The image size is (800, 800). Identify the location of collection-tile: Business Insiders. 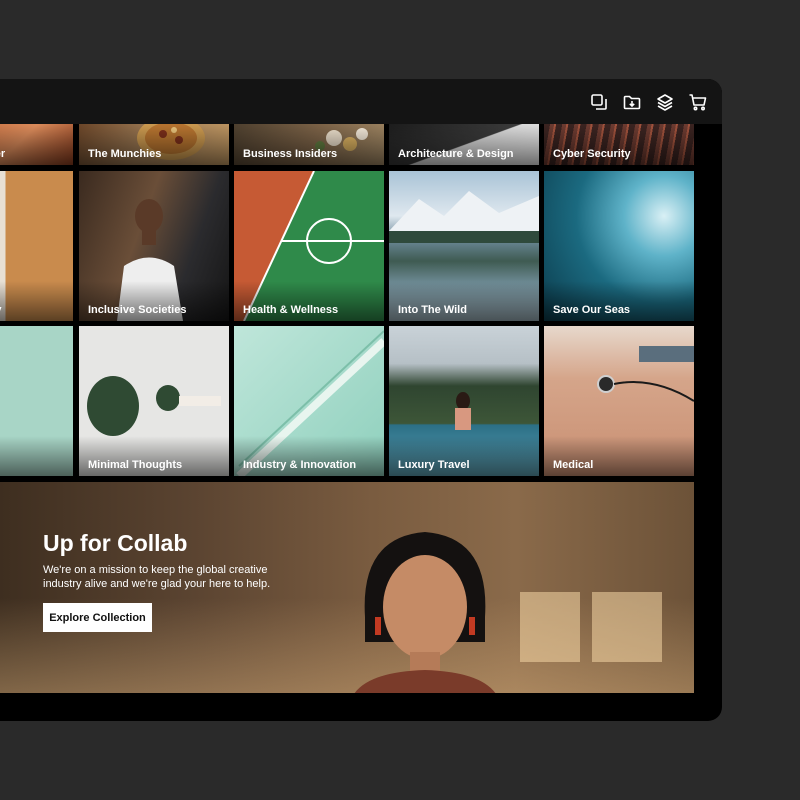
(309, 144).